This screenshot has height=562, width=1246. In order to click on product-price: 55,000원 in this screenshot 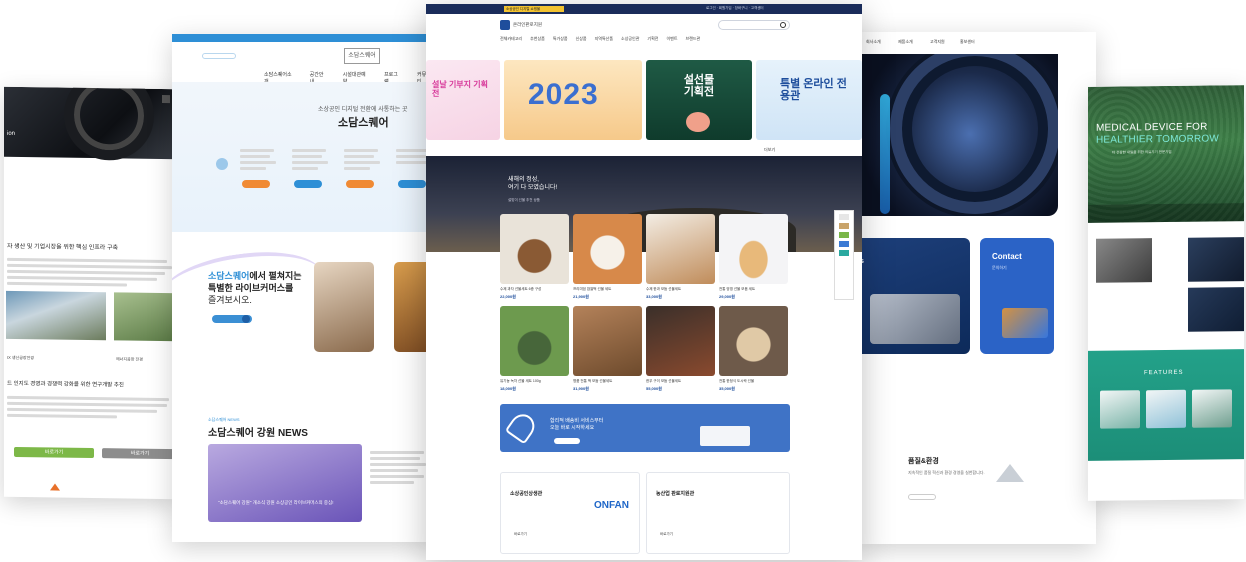, I will do `click(654, 388)`.